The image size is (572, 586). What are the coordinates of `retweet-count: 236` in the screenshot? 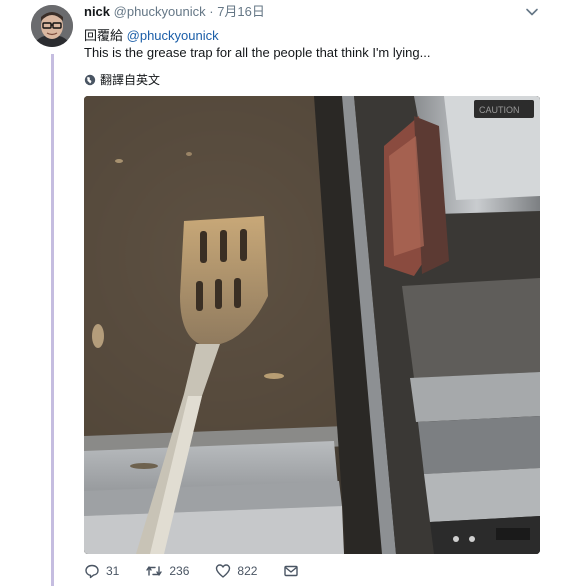 It's located at (179, 571).